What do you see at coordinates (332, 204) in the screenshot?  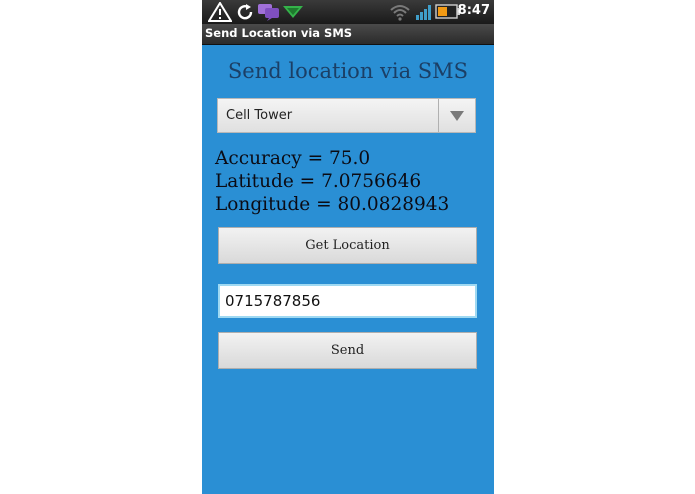 I see `longitude-text: Longitude = 80.0828943` at bounding box center [332, 204].